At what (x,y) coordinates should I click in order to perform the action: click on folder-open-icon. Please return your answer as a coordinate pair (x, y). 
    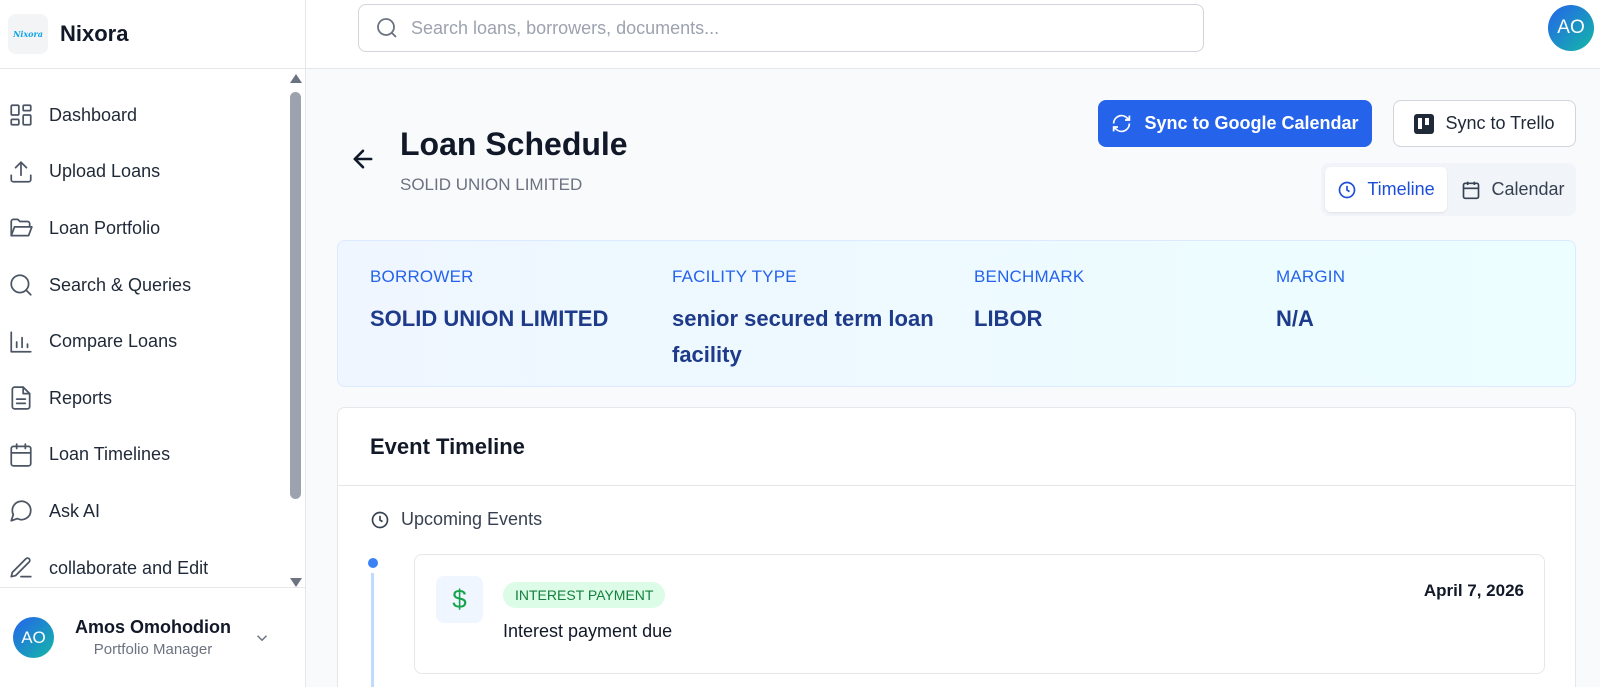
    Looking at the image, I should click on (21, 227).